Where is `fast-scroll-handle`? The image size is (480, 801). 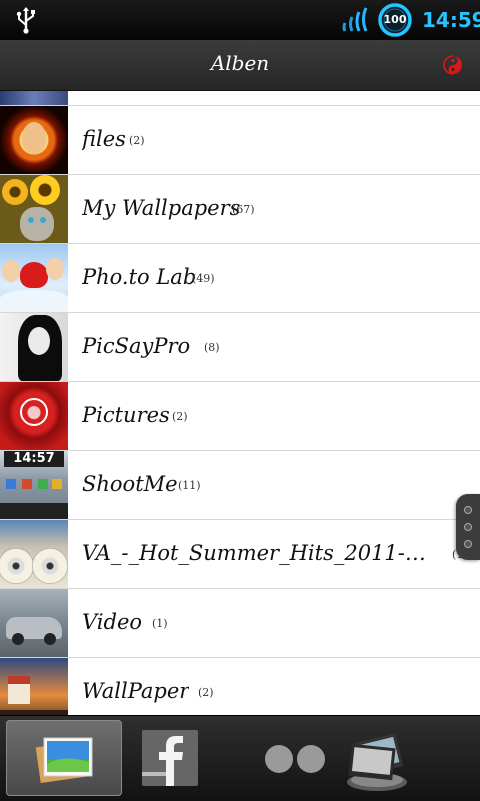 fast-scroll-handle is located at coordinates (468, 527).